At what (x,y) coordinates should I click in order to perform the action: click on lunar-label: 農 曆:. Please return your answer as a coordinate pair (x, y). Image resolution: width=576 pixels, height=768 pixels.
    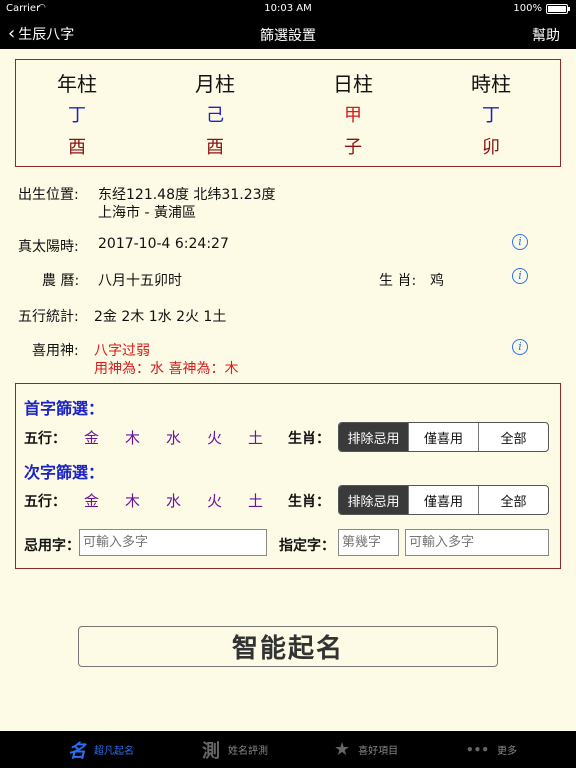
    Looking at the image, I should click on (61, 281).